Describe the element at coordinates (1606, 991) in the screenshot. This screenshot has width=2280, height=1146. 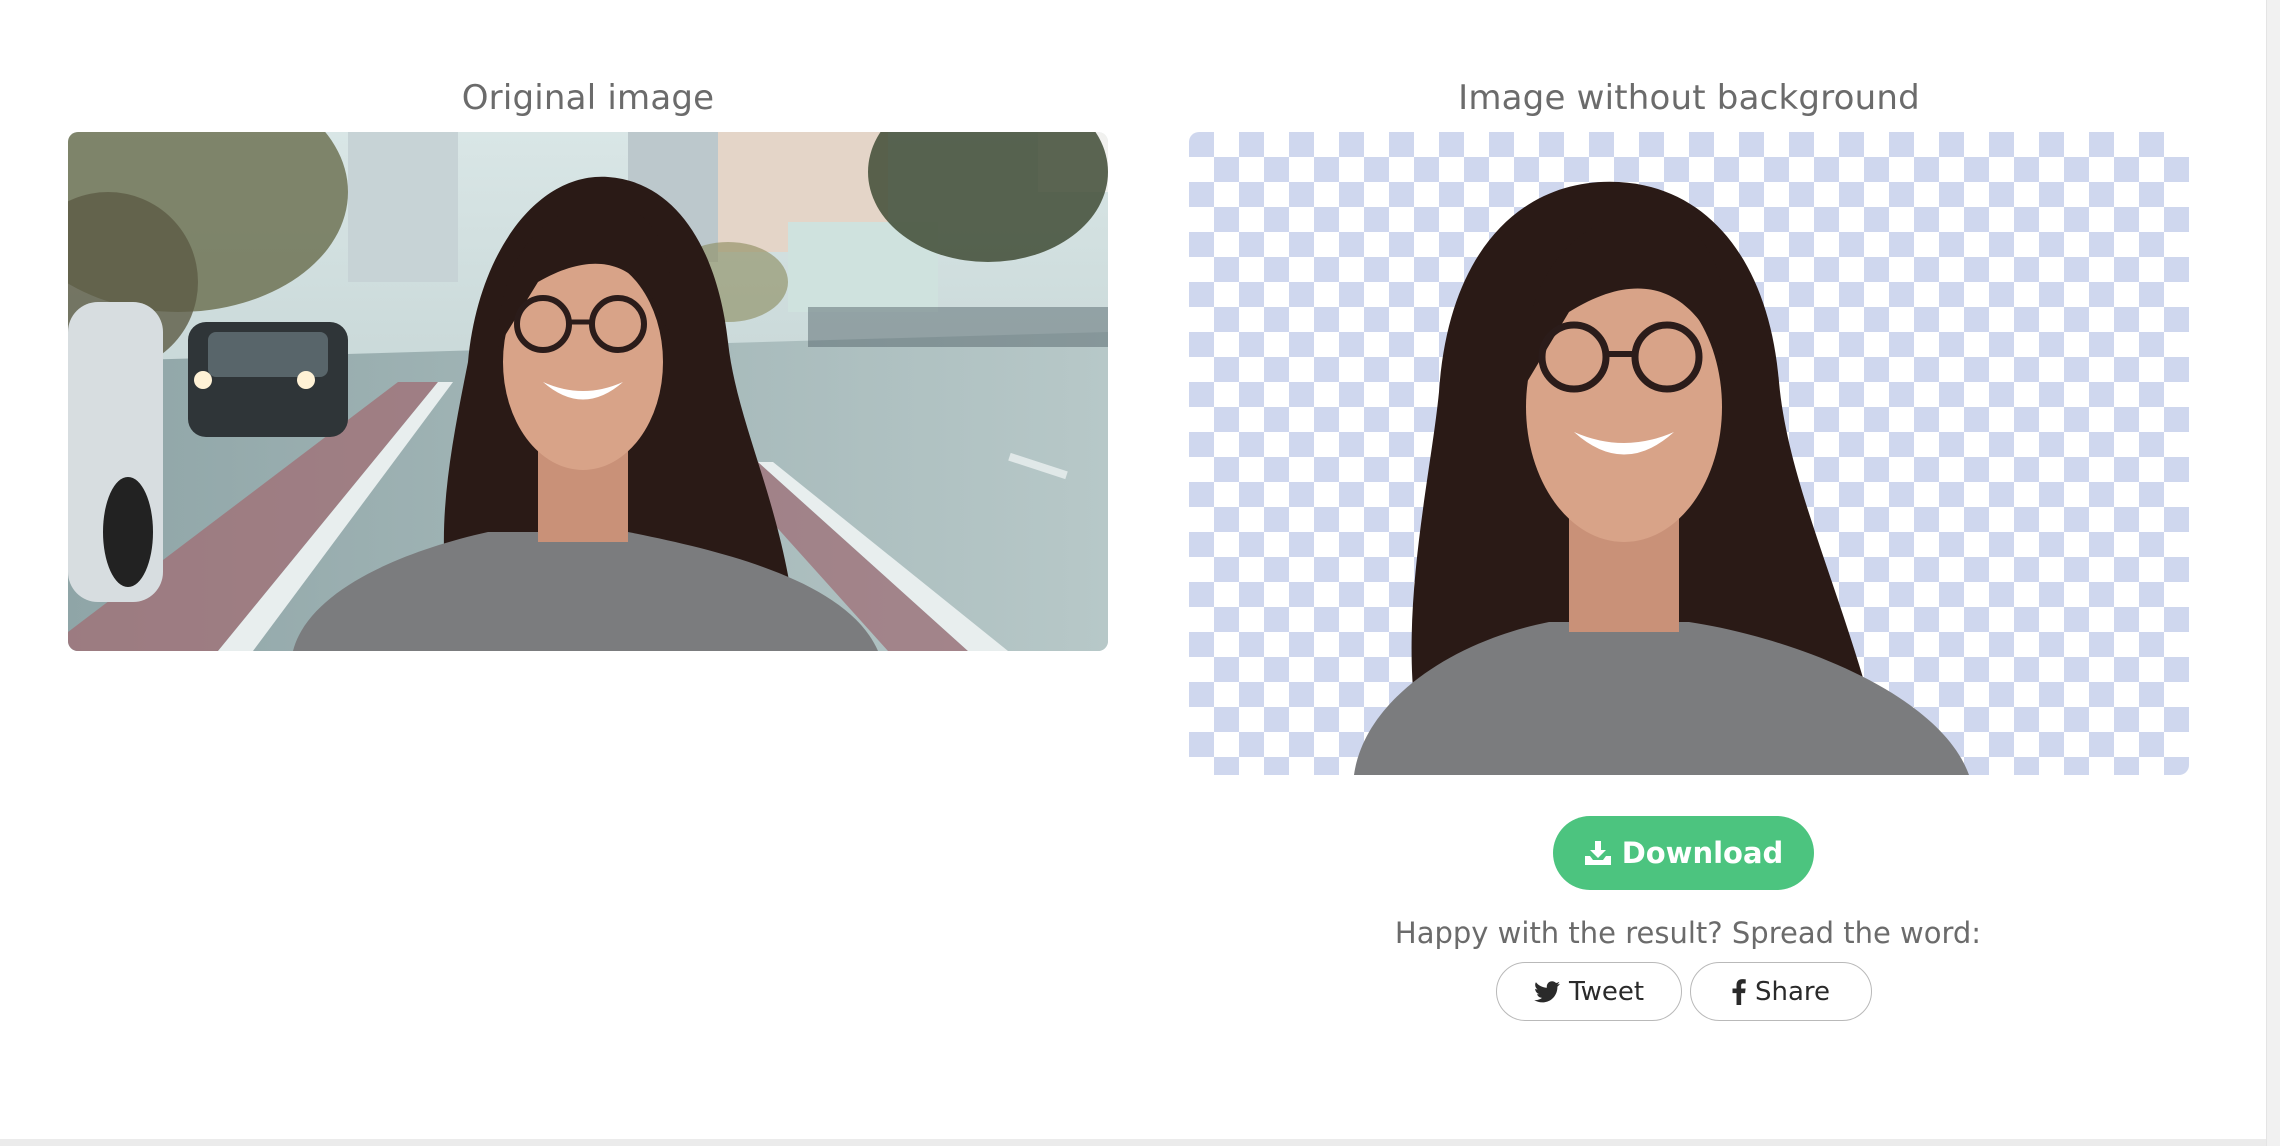
I see `tweet-label: Tweet` at that location.